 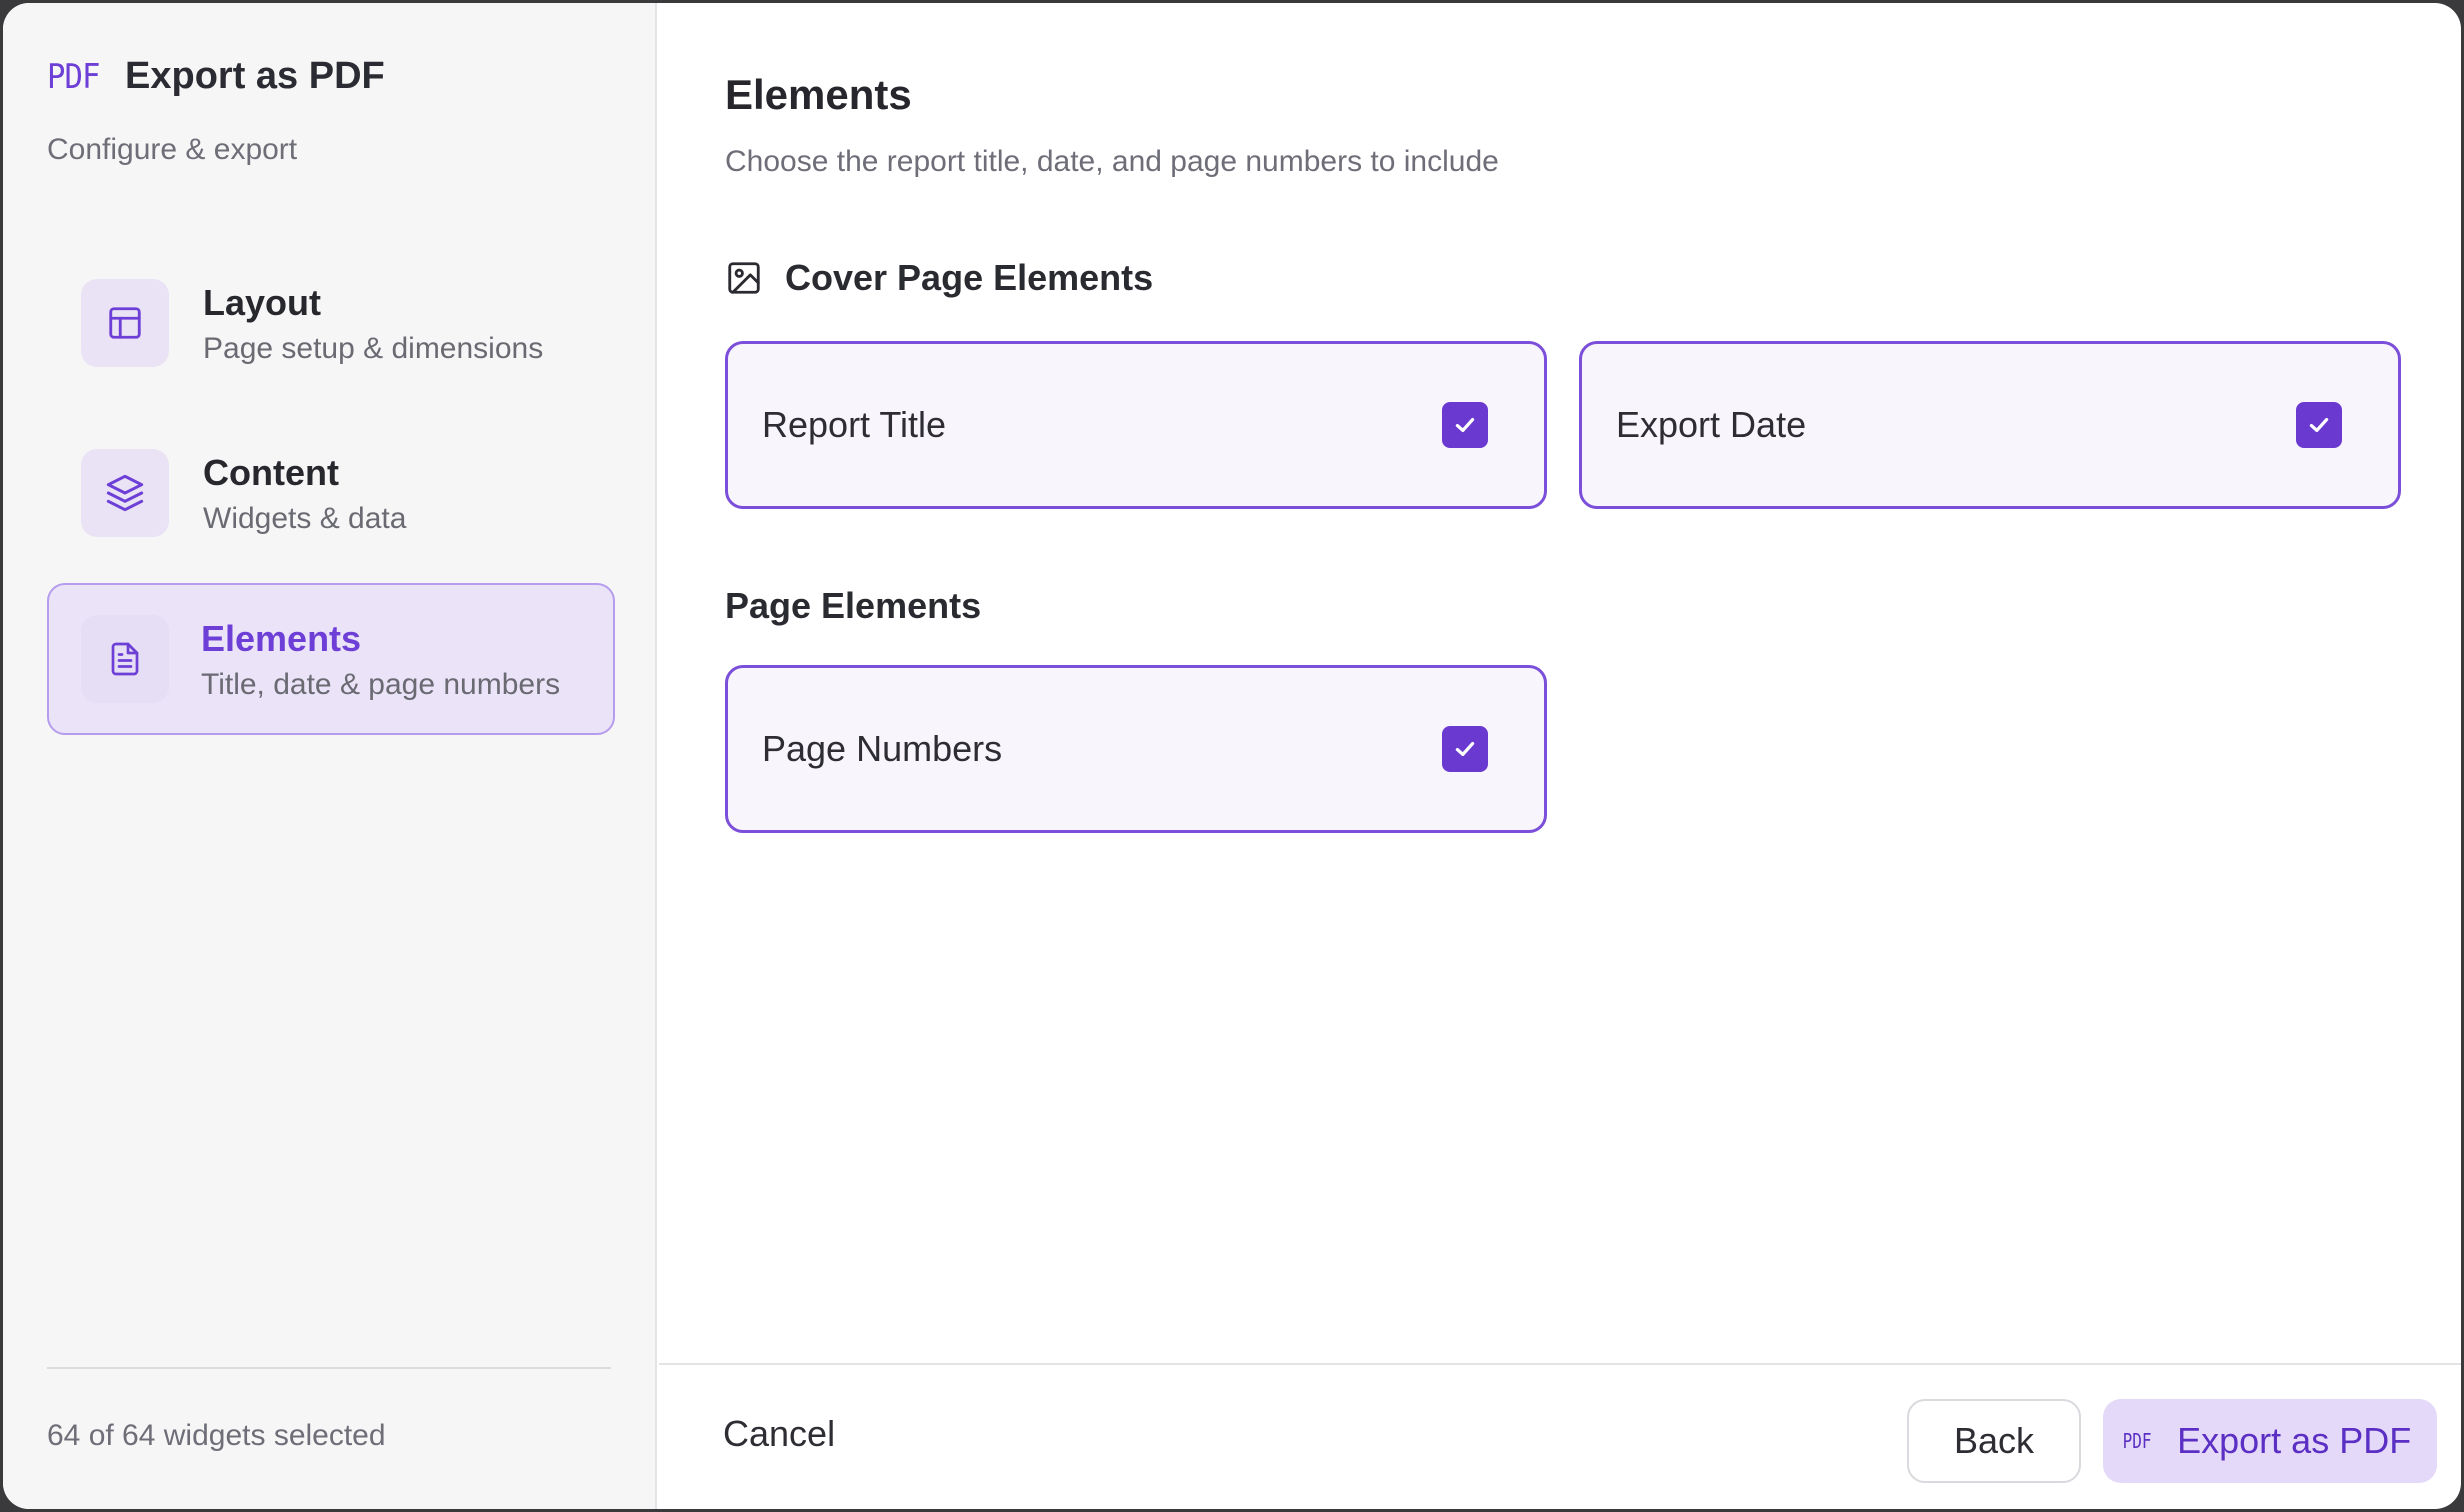 I want to click on sidebar-divider, so click(x=329, y=1368).